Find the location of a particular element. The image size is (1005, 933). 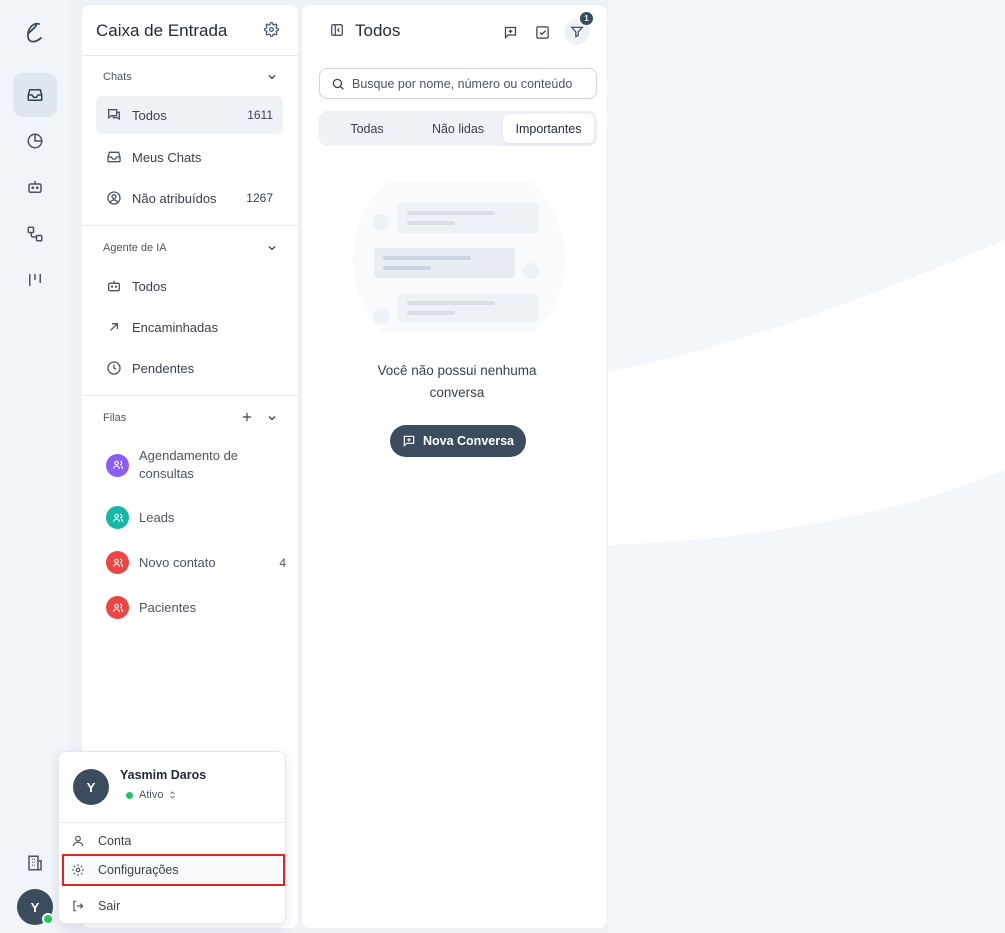

user-circle-icon is located at coordinates (114, 198).